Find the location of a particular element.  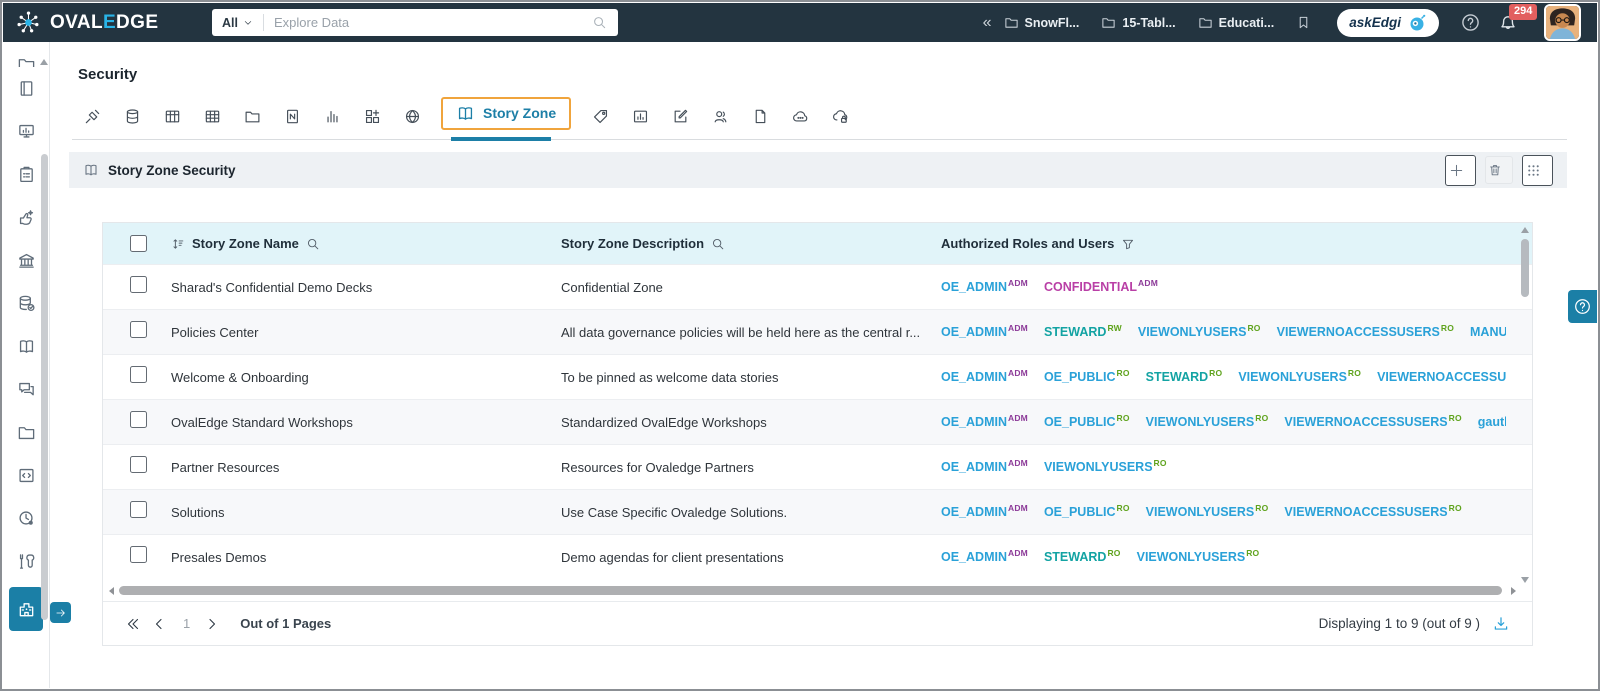

notifications: 294 is located at coordinates (1518, 18).